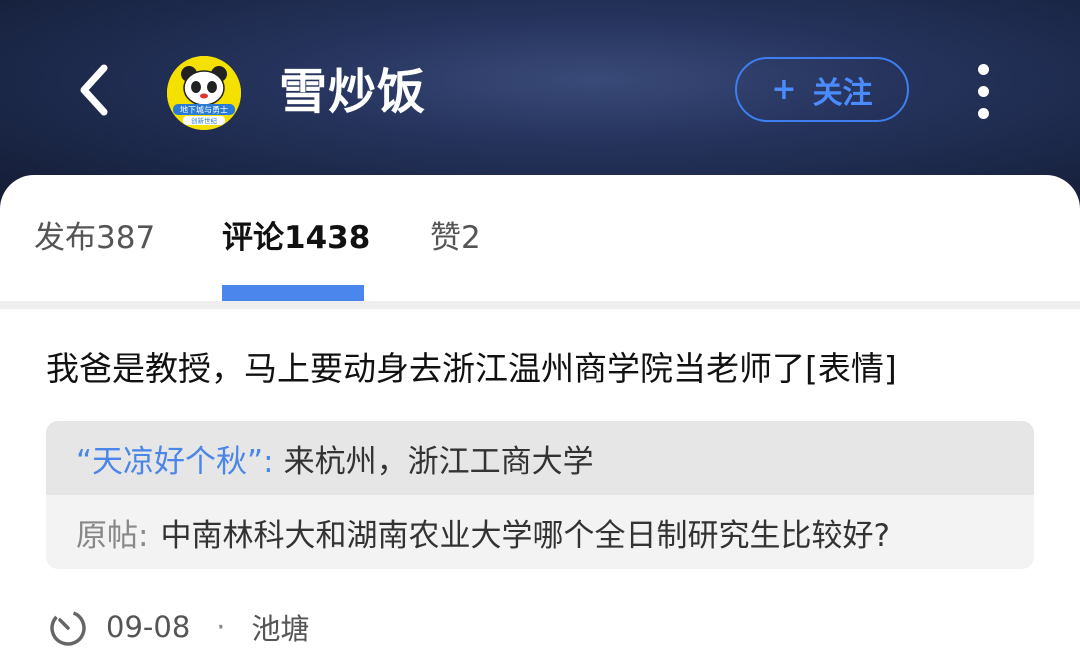  I want to click on original-post-row: 原帖: 中南林科大和湖南农业大学哪个全日制研究生比较好?, so click(540, 532).